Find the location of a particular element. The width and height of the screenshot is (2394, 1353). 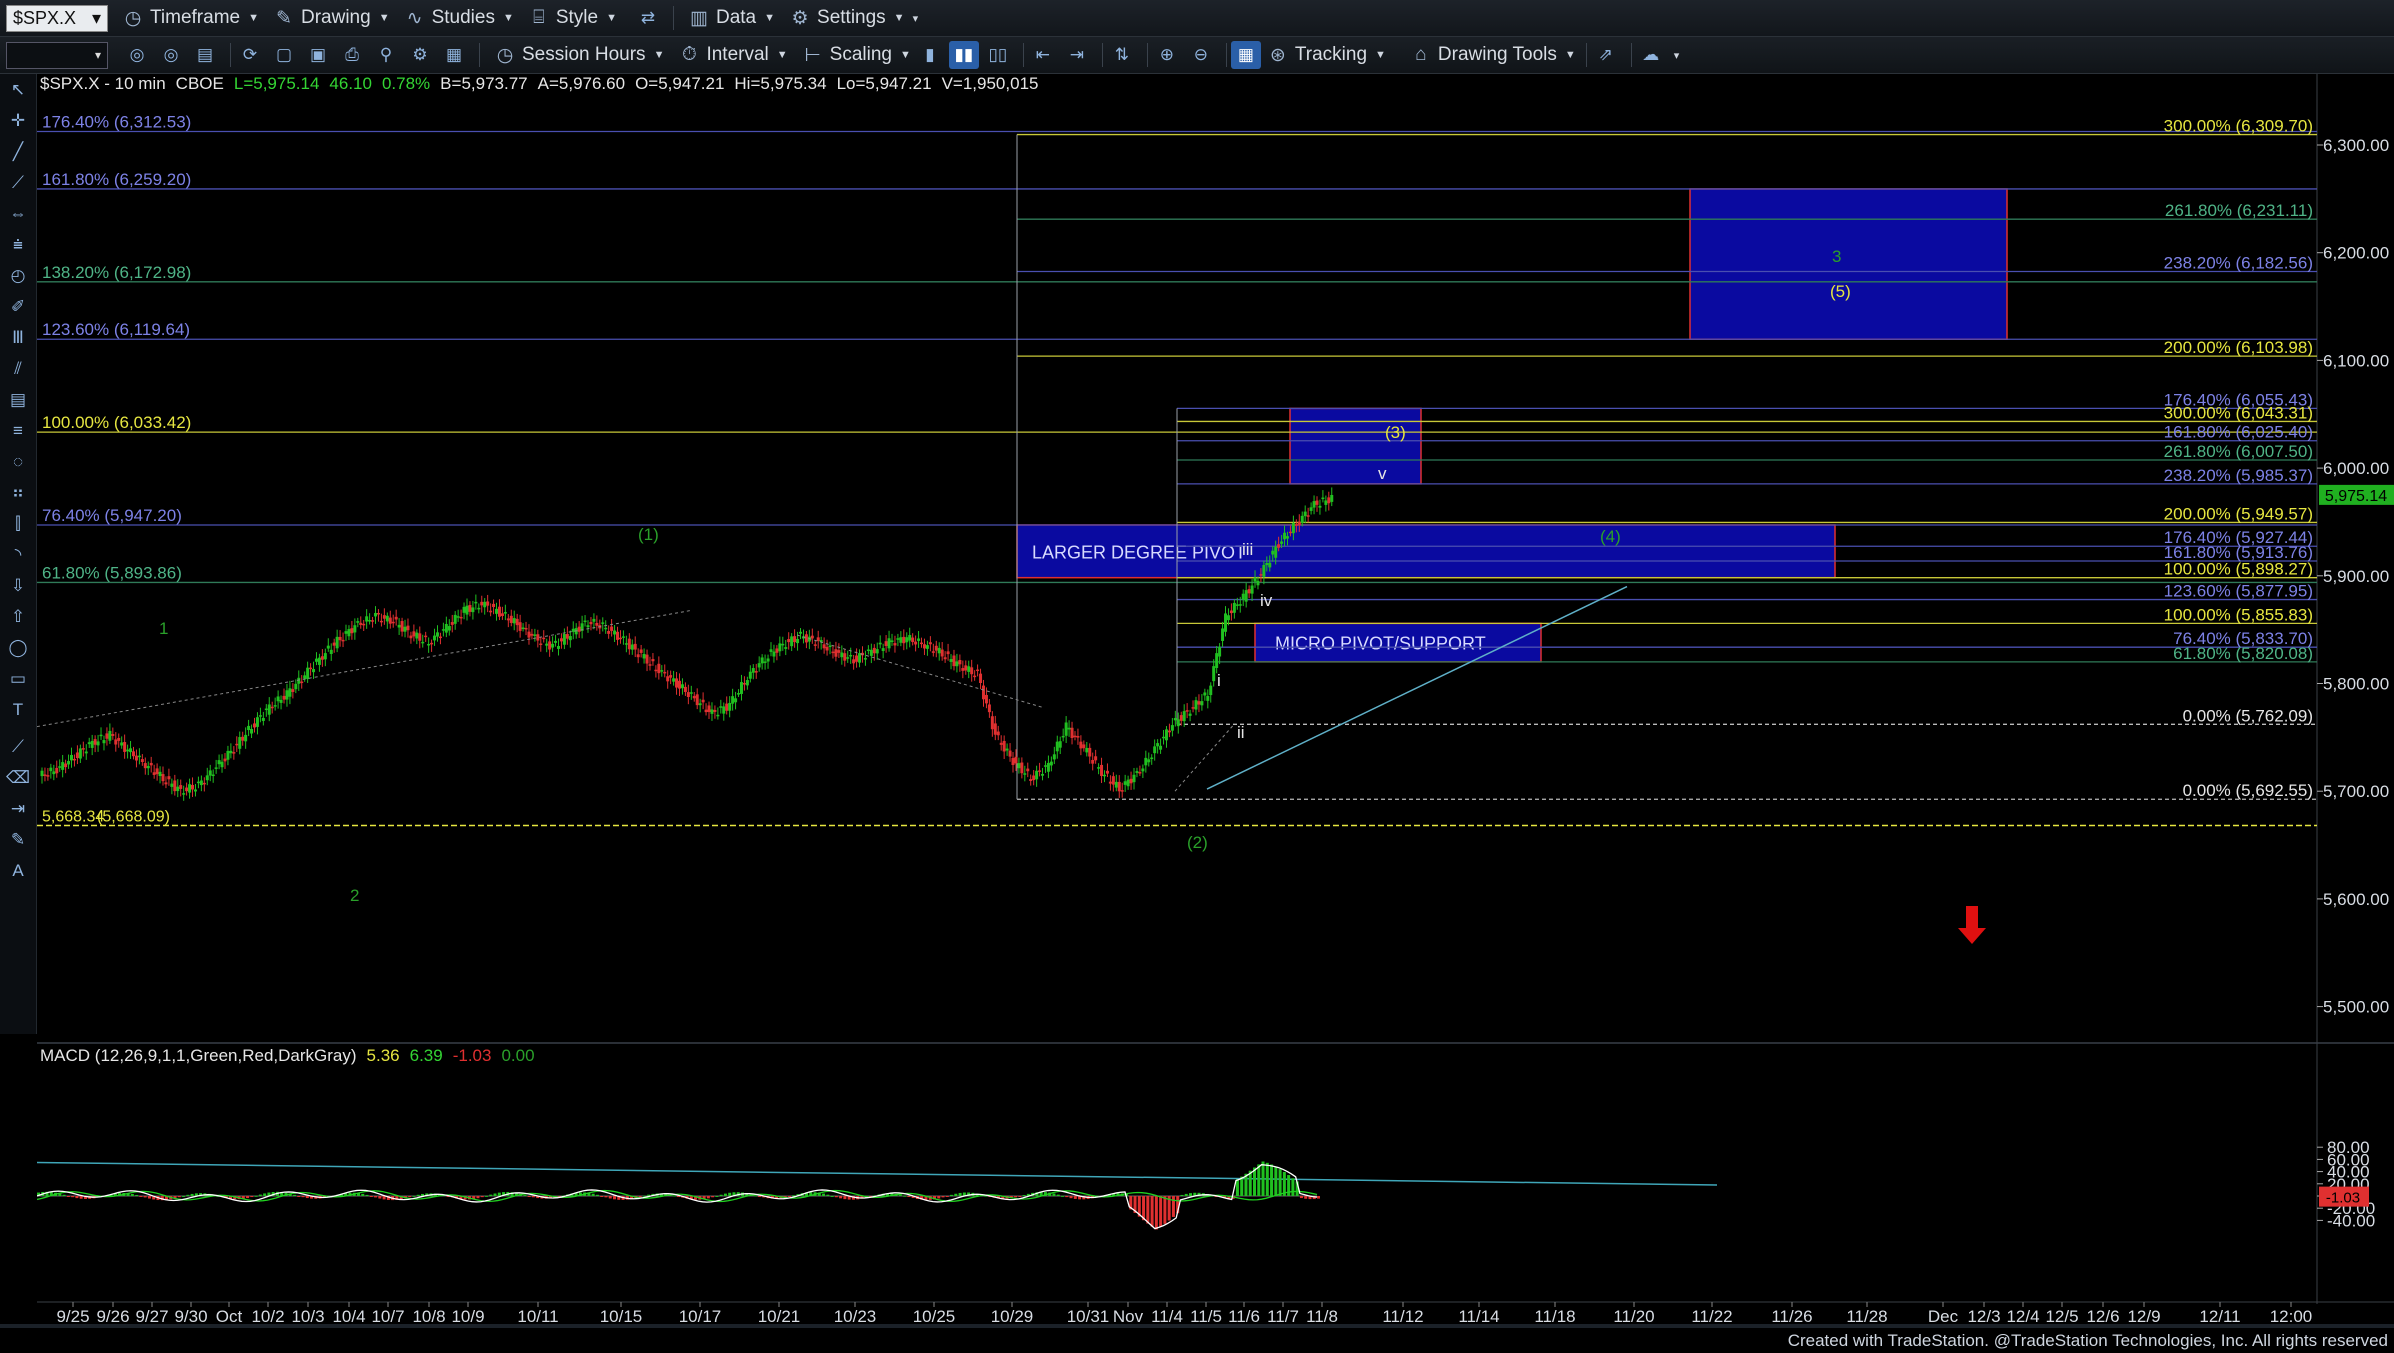

menu-data: ▥ Data ▼ is located at coordinates (731, 18).